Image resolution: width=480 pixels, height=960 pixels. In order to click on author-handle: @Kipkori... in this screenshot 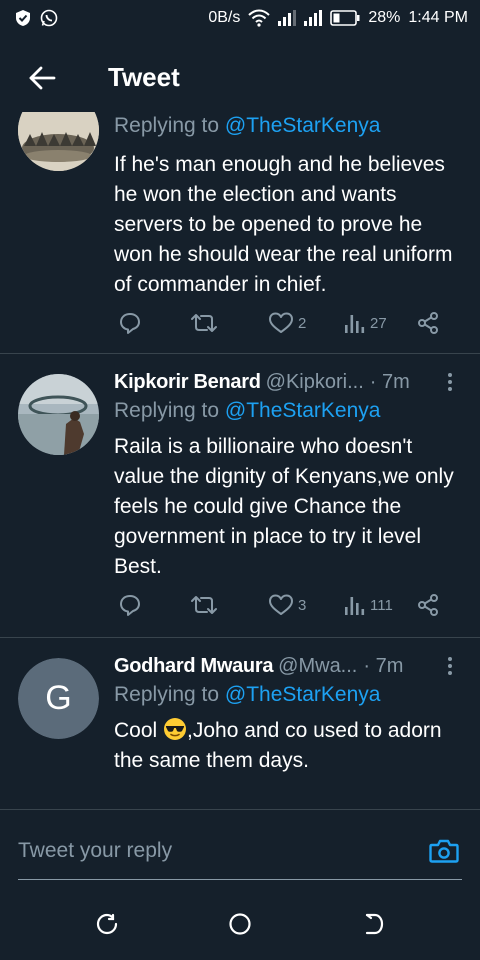, I will do `click(315, 382)`.